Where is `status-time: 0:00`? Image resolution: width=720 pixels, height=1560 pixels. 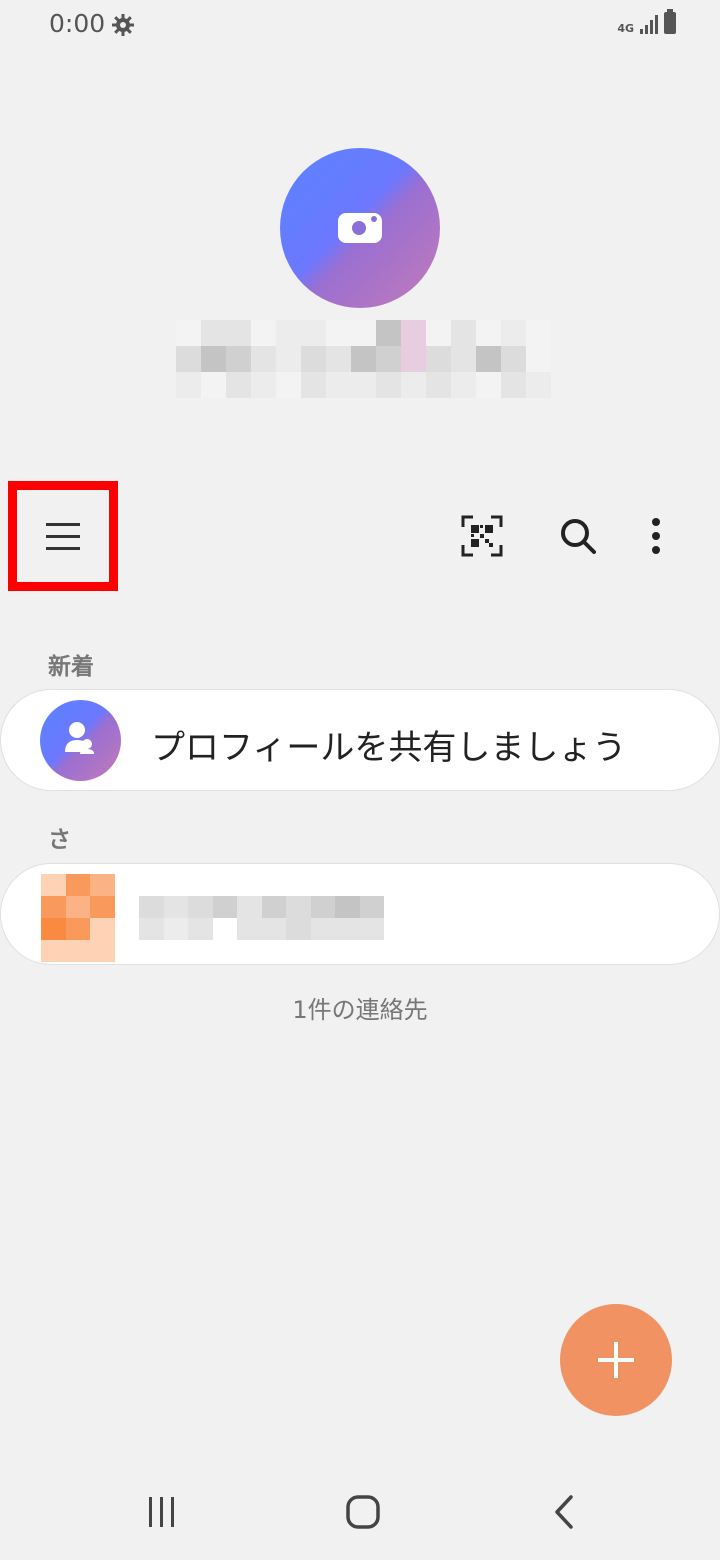
status-time: 0:00 is located at coordinates (77, 23).